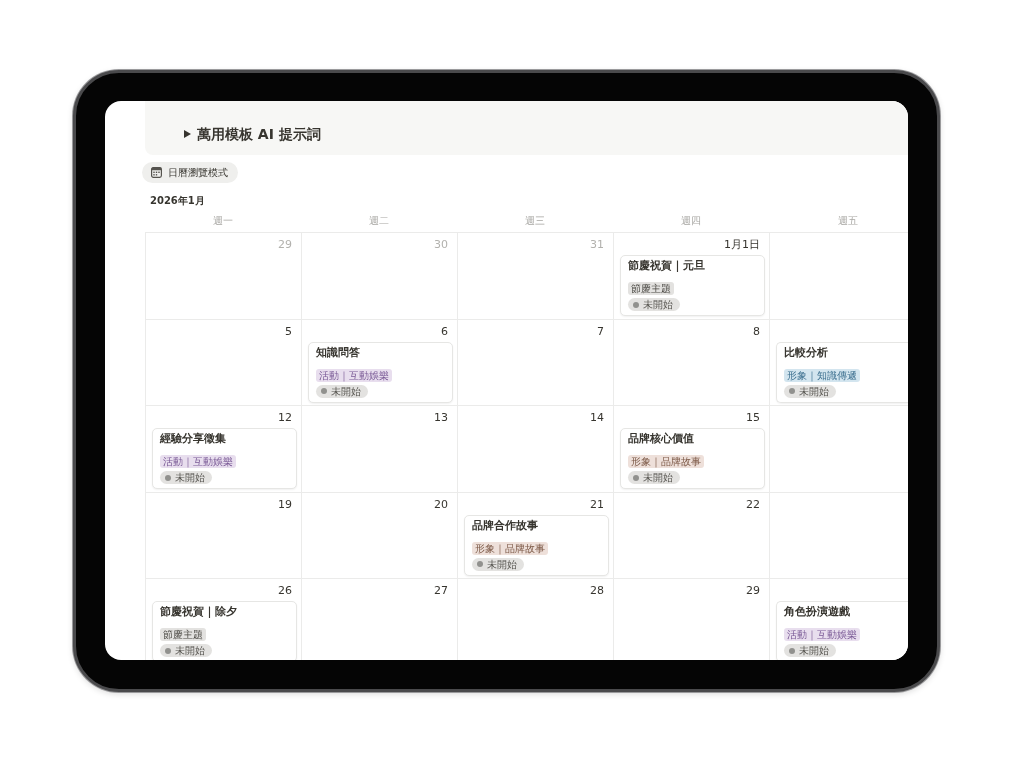 The image size is (1024, 768). What do you see at coordinates (597, 504) in the screenshot?
I see `day-number: 21` at bounding box center [597, 504].